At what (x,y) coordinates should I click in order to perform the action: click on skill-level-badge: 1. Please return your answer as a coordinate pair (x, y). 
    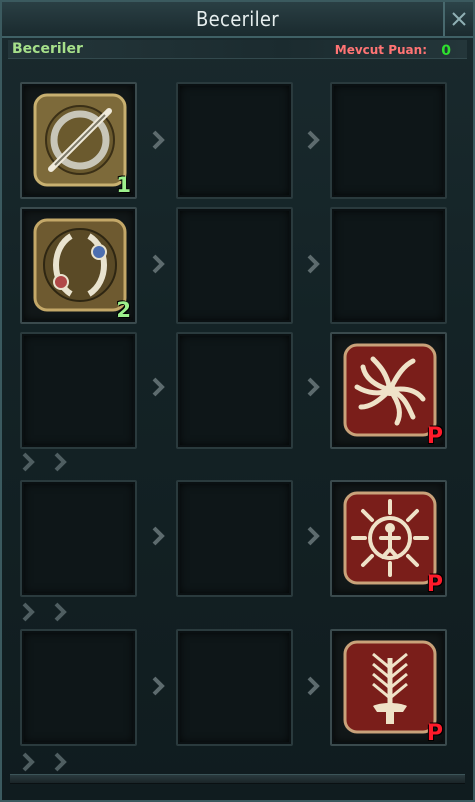
    Looking at the image, I should click on (123, 185).